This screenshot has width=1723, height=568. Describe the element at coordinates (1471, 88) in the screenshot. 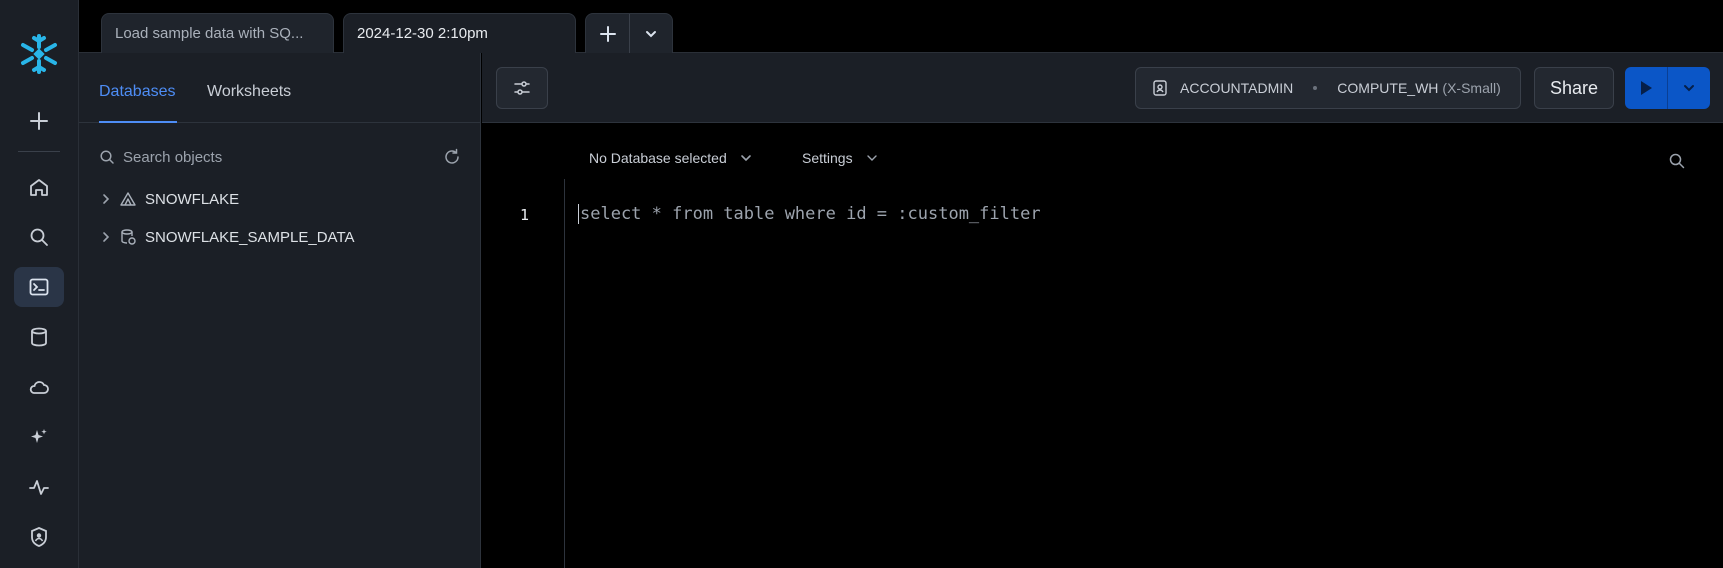

I see `warehouse-size: (X-Small)` at that location.